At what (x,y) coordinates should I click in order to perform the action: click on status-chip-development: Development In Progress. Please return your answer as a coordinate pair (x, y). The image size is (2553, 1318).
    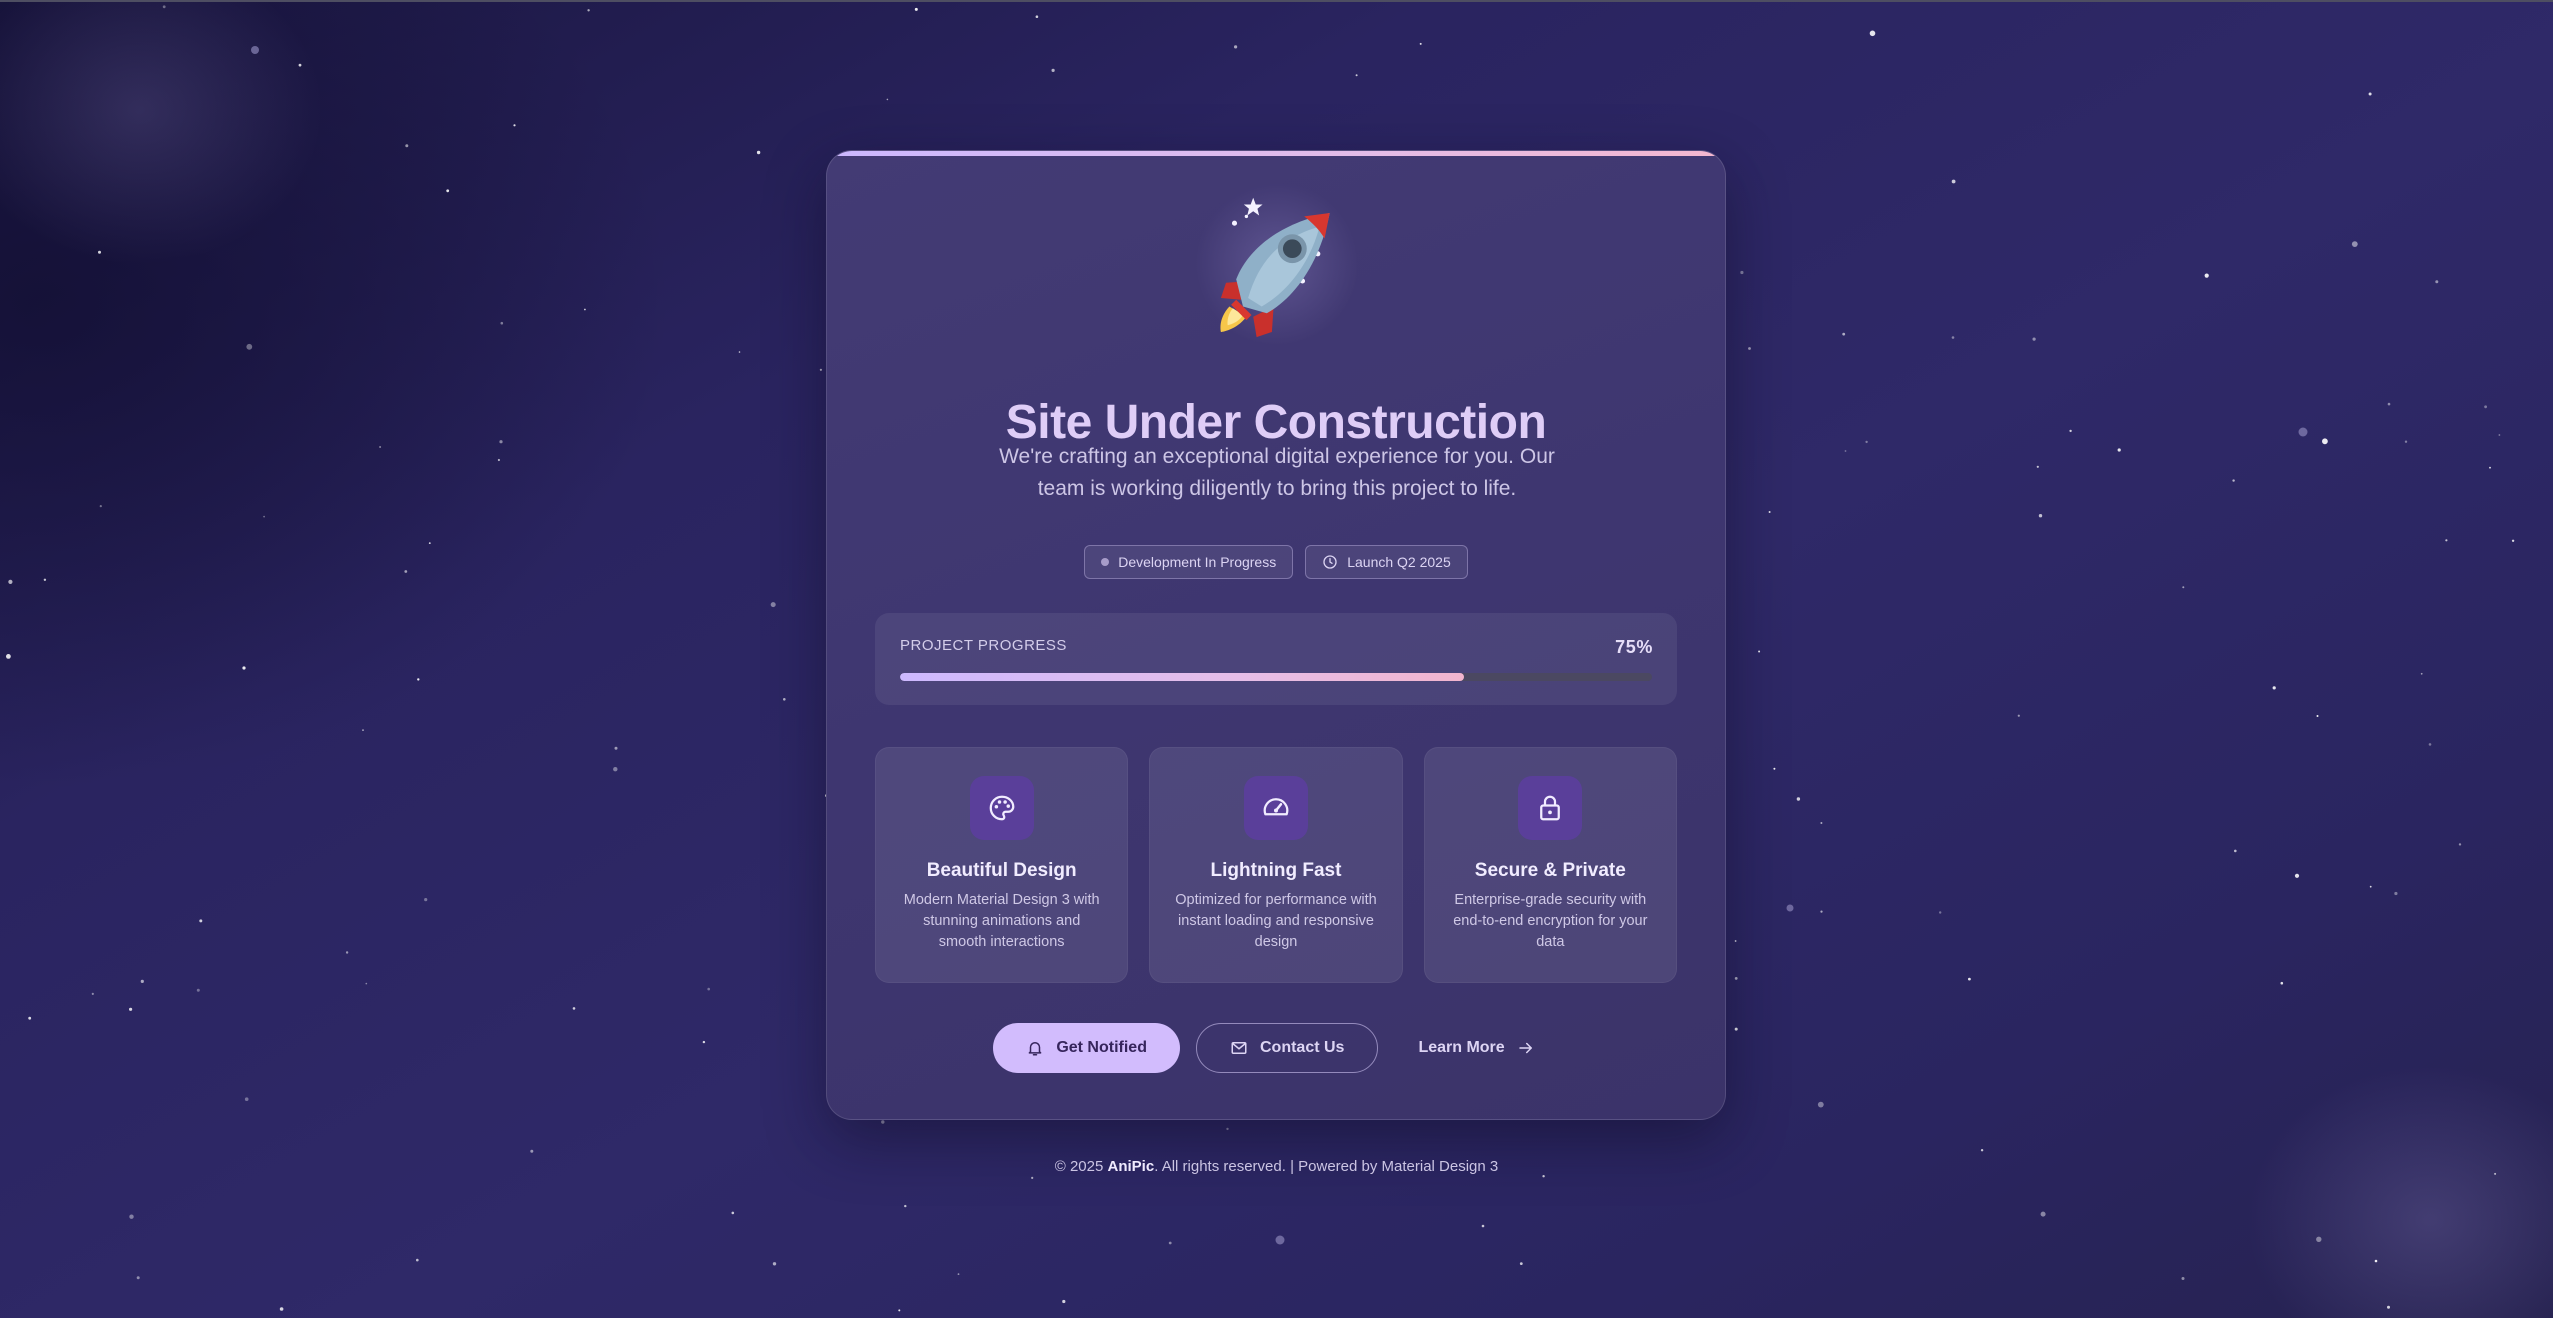
    Looking at the image, I should click on (1189, 562).